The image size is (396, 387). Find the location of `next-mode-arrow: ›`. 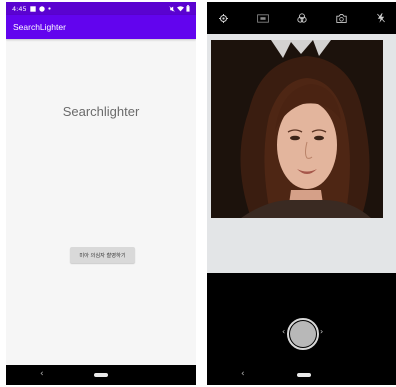

next-mode-arrow: › is located at coordinates (321, 332).